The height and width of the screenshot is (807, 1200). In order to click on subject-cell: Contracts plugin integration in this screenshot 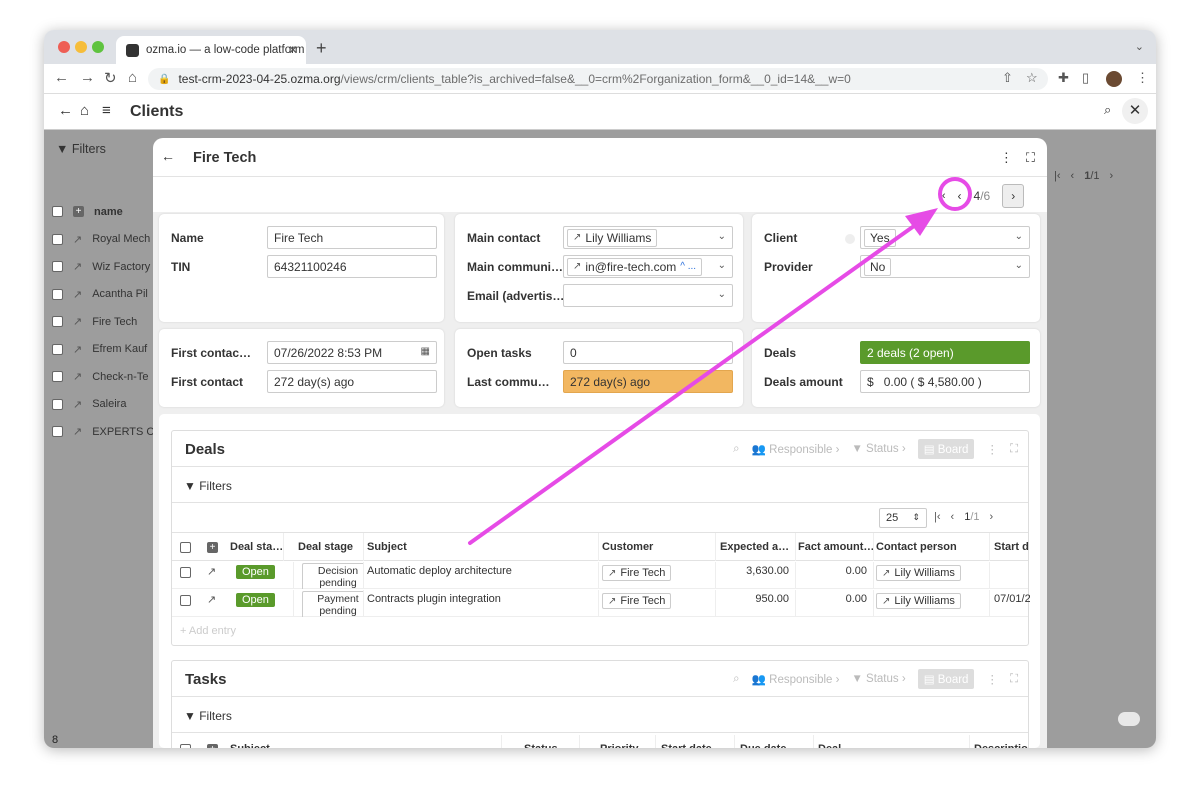, I will do `click(481, 603)`.